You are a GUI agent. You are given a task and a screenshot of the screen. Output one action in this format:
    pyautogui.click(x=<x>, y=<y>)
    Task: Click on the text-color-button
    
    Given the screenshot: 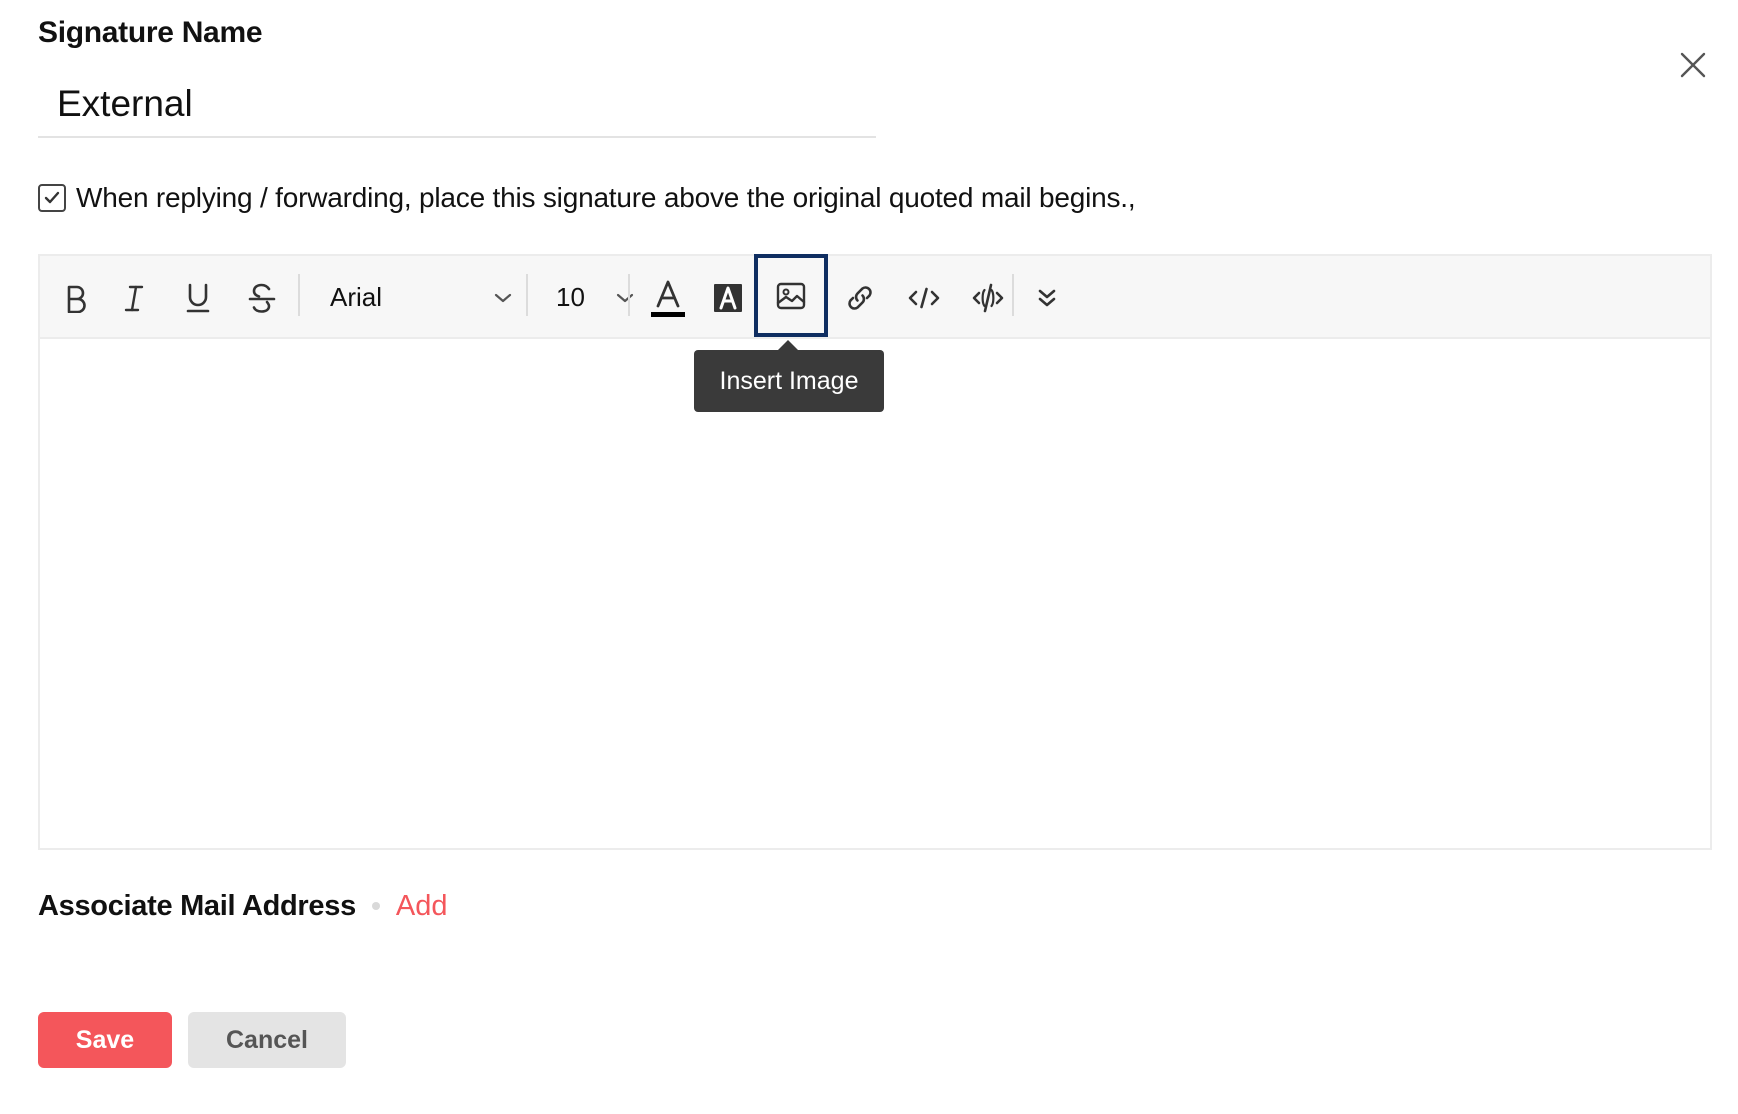 What is the action you would take?
    pyautogui.click(x=668, y=297)
    